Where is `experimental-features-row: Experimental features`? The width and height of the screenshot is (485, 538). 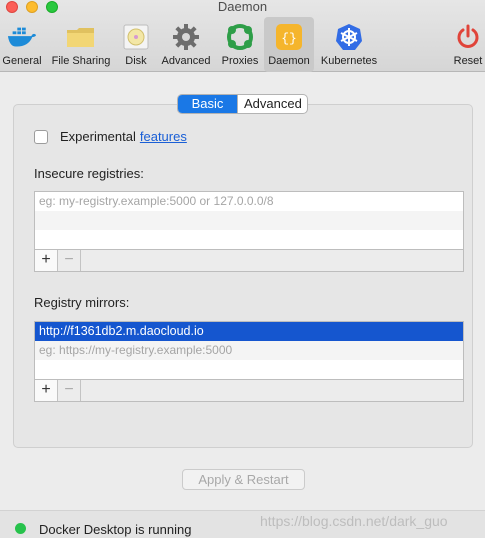 experimental-features-row: Experimental features is located at coordinates (110, 136).